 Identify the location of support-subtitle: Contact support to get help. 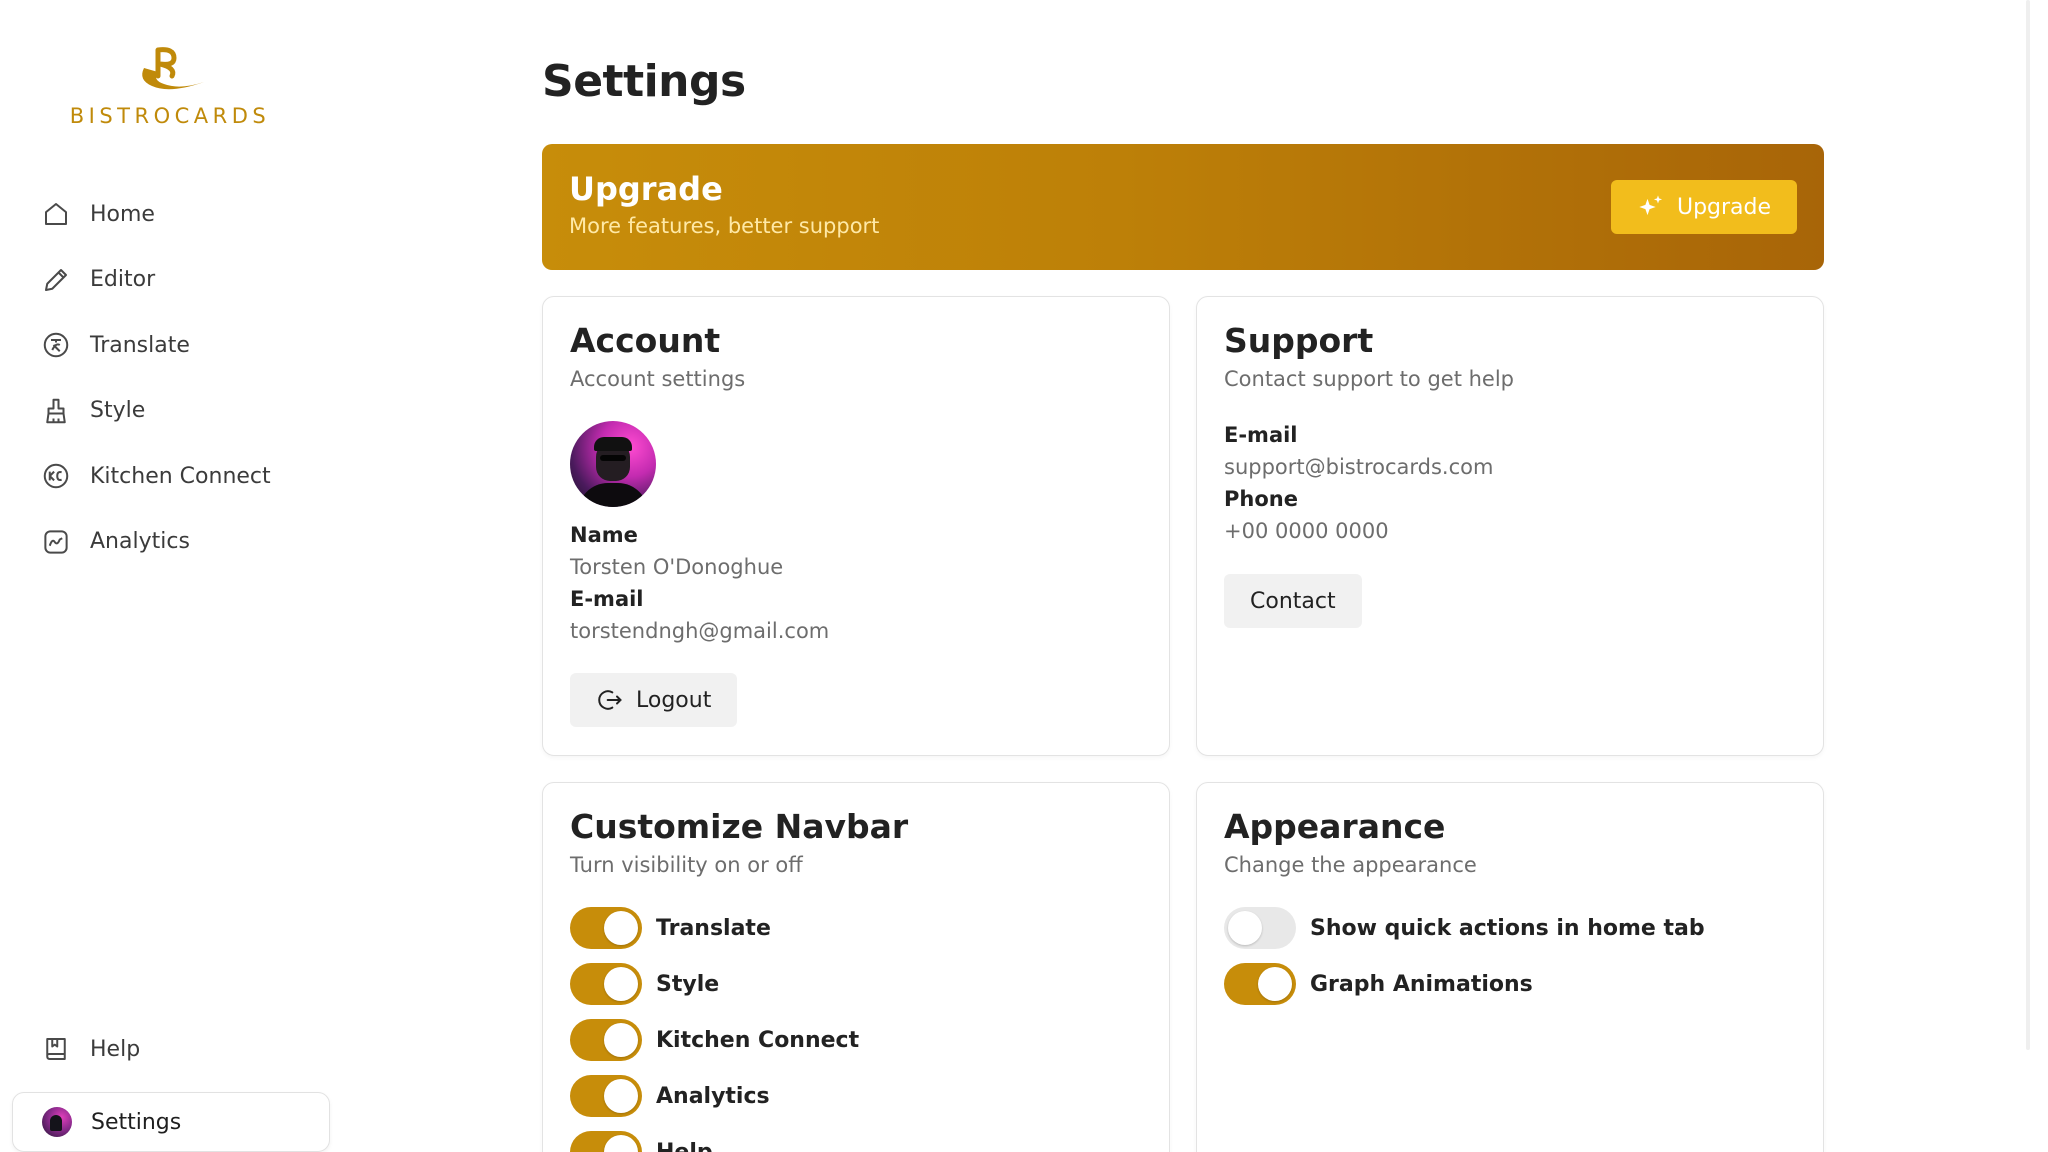
(1369, 379).